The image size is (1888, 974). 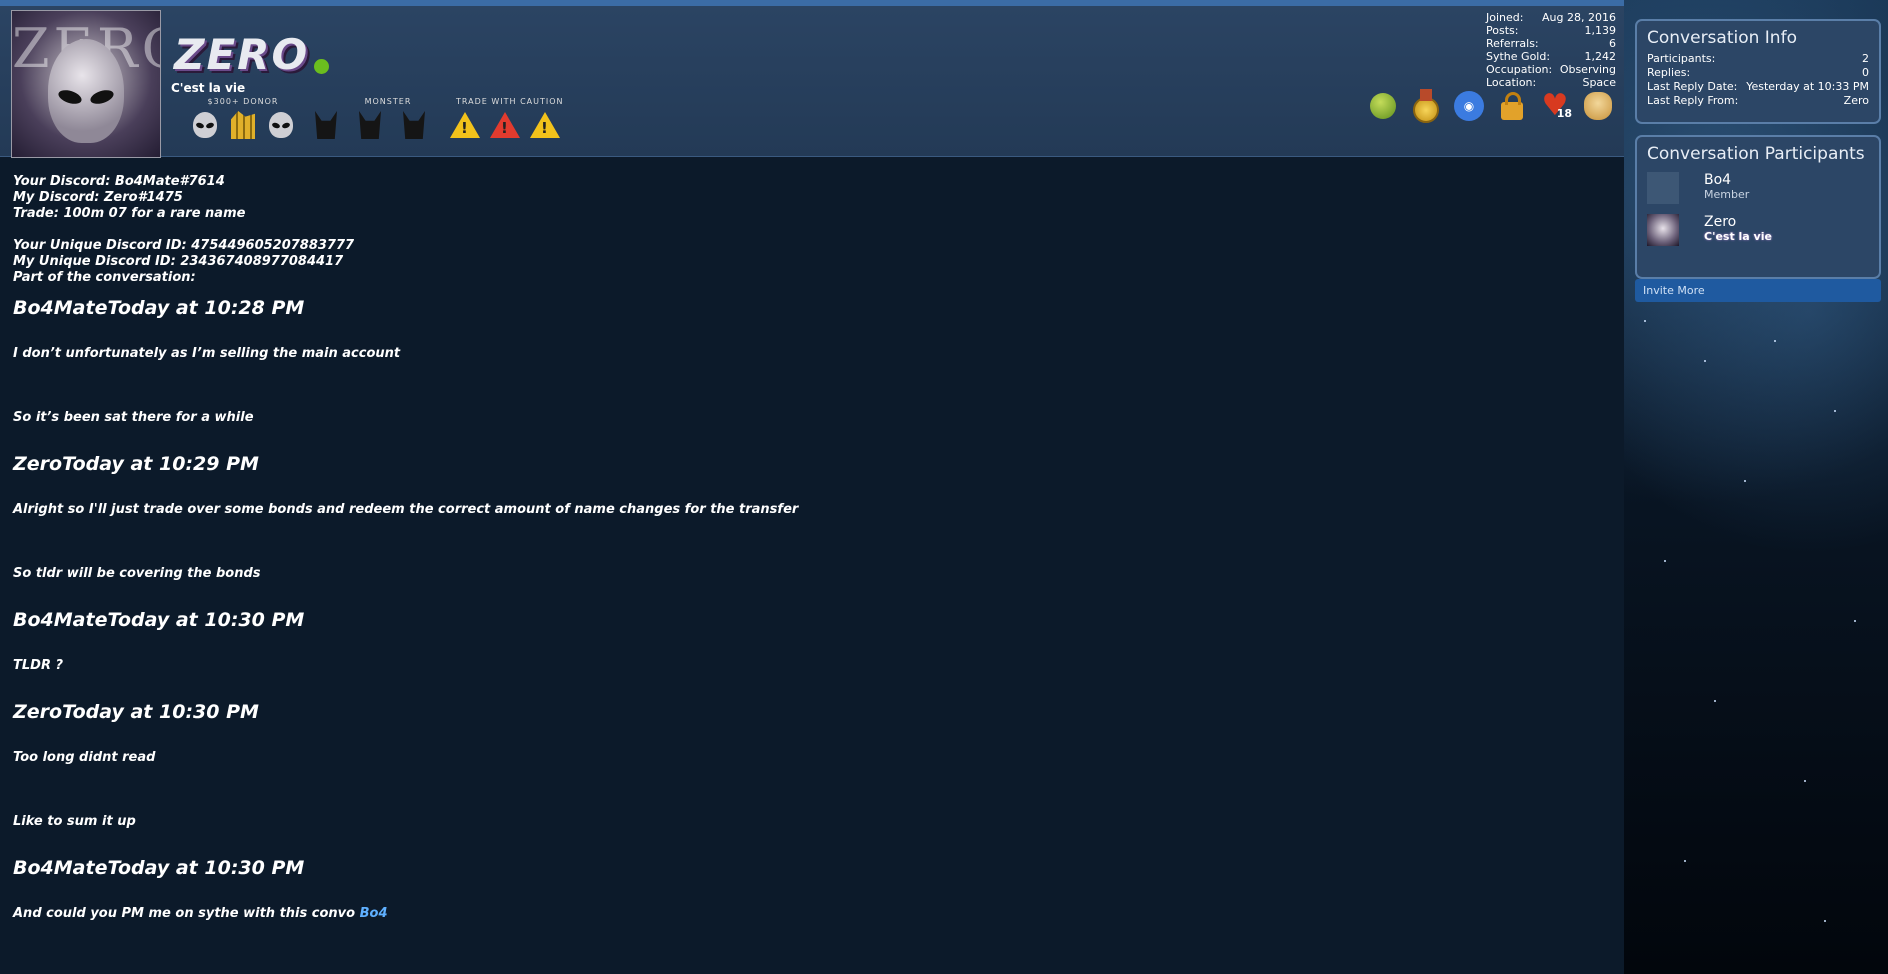 What do you see at coordinates (1693, 100) in the screenshot?
I see `info-label: Last Reply From:` at bounding box center [1693, 100].